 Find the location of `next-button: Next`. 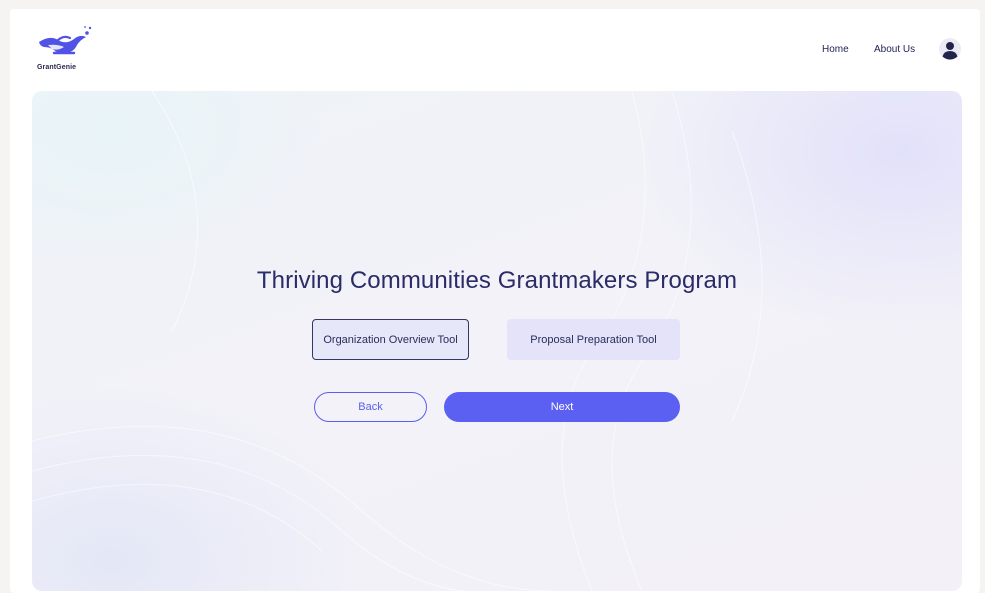

next-button: Next is located at coordinates (562, 407).